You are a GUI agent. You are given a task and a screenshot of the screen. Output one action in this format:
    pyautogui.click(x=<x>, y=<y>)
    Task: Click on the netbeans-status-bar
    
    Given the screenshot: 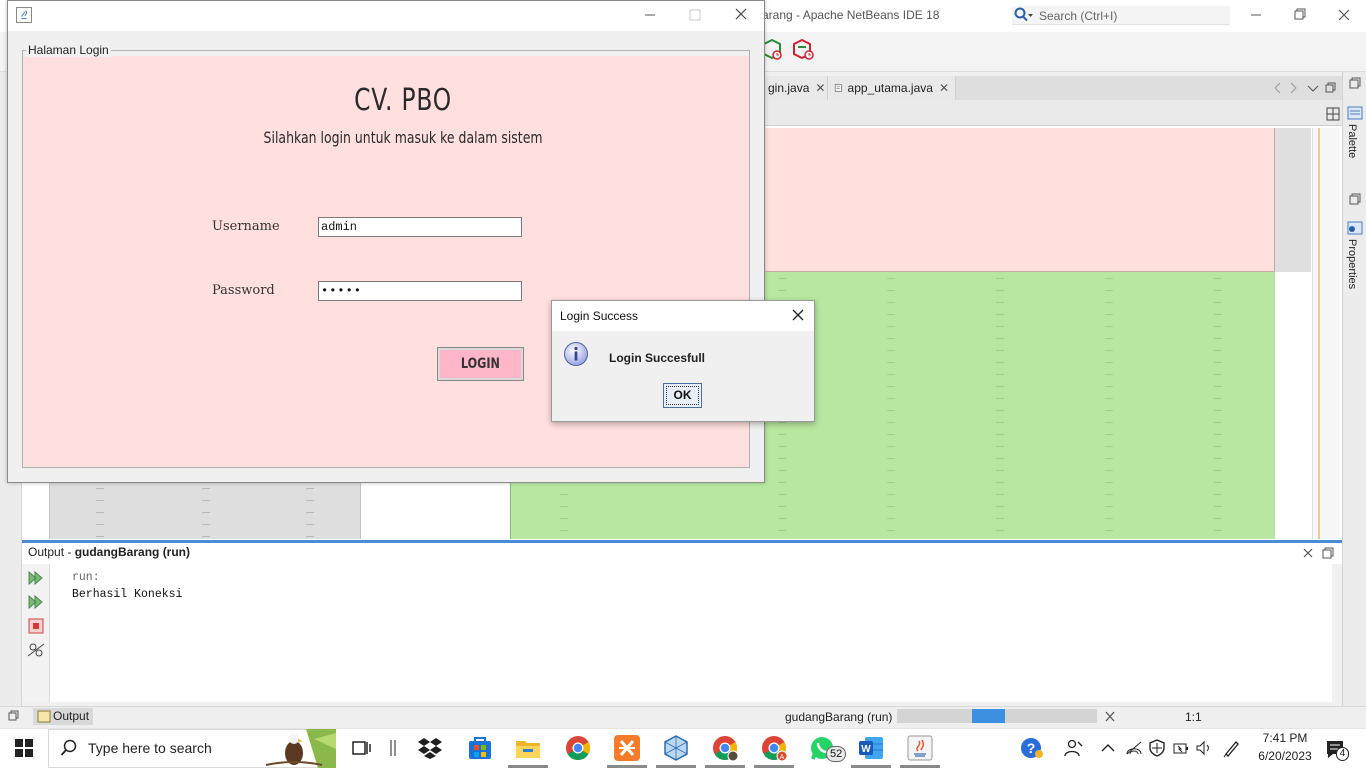 What is the action you would take?
    pyautogui.click(x=683, y=717)
    